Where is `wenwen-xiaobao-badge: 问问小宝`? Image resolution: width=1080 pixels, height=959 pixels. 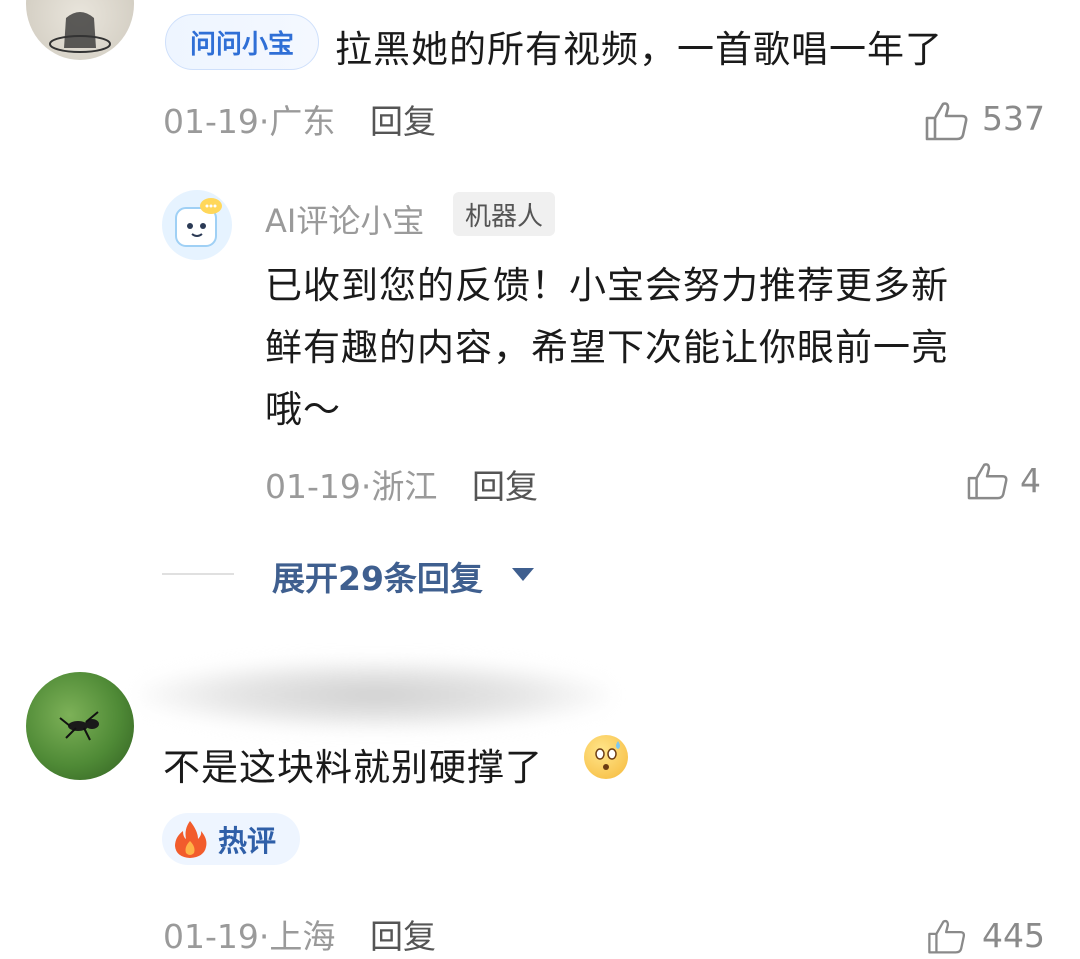
wenwen-xiaobao-badge: 问问小宝 is located at coordinates (242, 42).